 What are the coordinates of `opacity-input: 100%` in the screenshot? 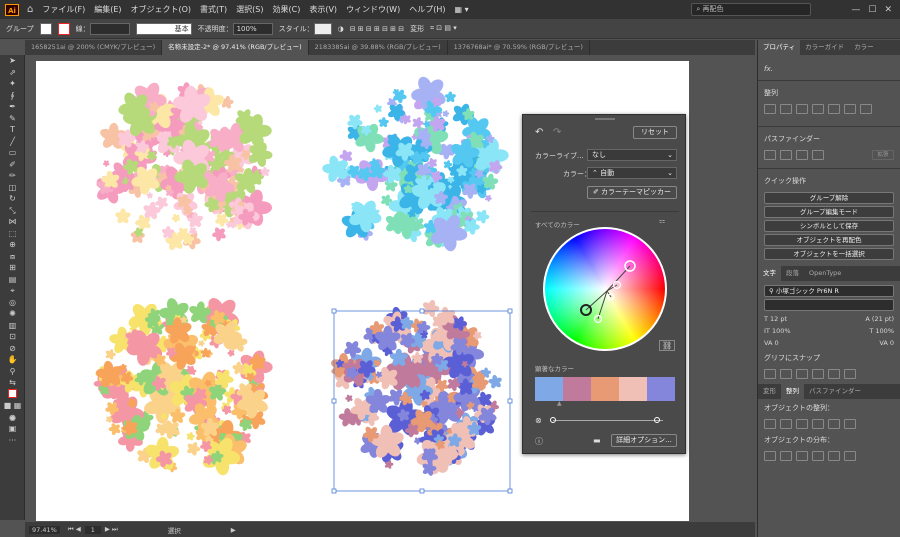 It's located at (252, 28).